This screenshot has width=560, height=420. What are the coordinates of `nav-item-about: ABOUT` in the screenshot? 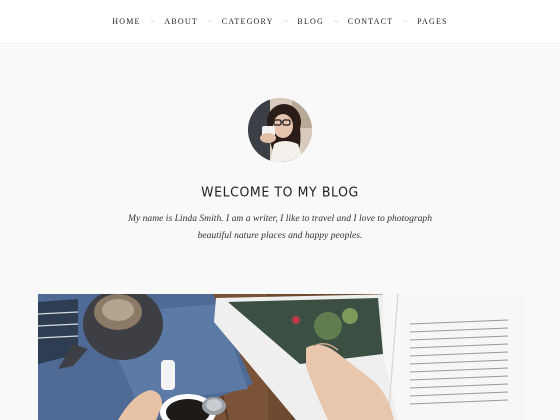 It's located at (181, 21).